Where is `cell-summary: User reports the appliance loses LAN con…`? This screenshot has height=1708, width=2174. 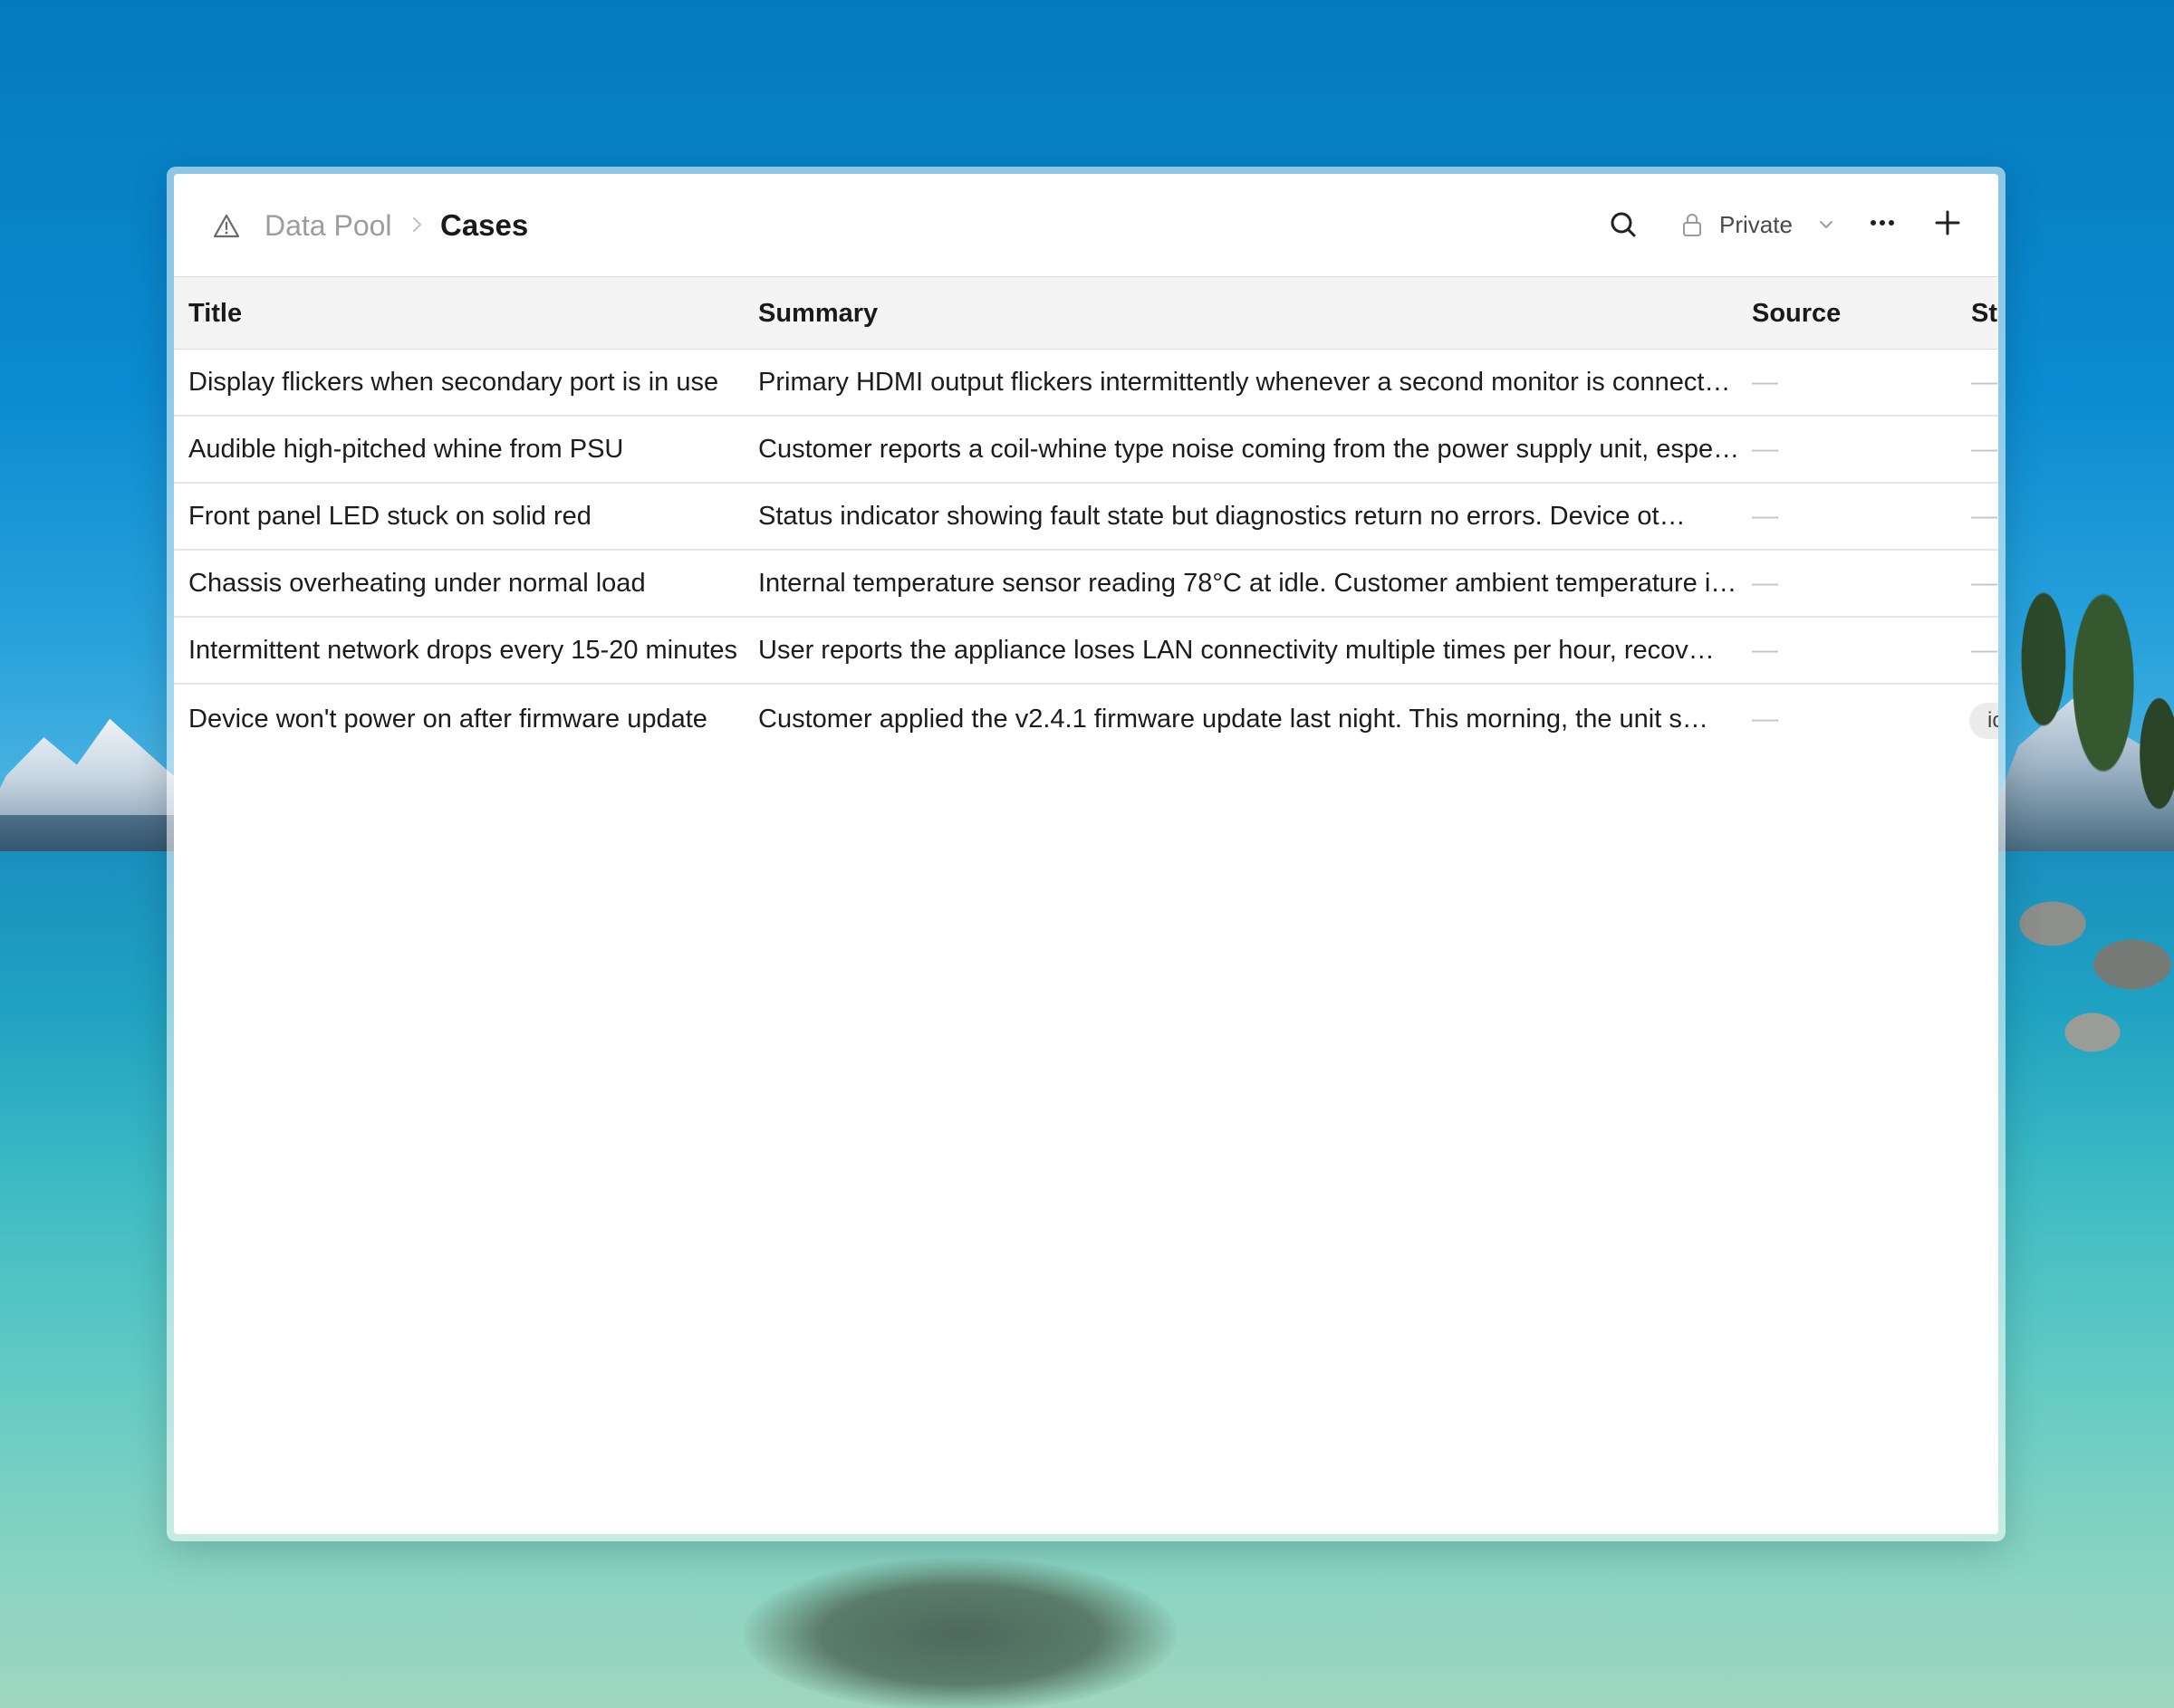 cell-summary: User reports the appliance loses LAN con… is located at coordinates (1236, 650).